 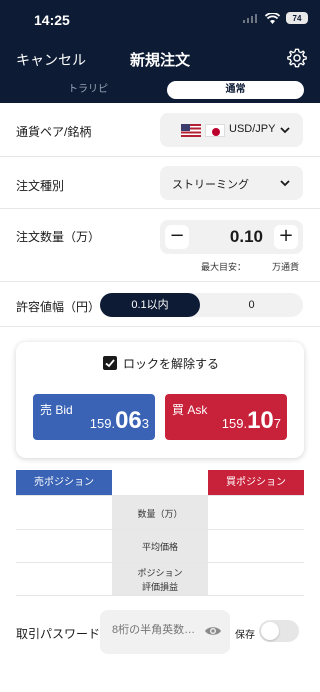 I want to click on sell-bid-button: 売 Bid 159.063, so click(x=94, y=417).